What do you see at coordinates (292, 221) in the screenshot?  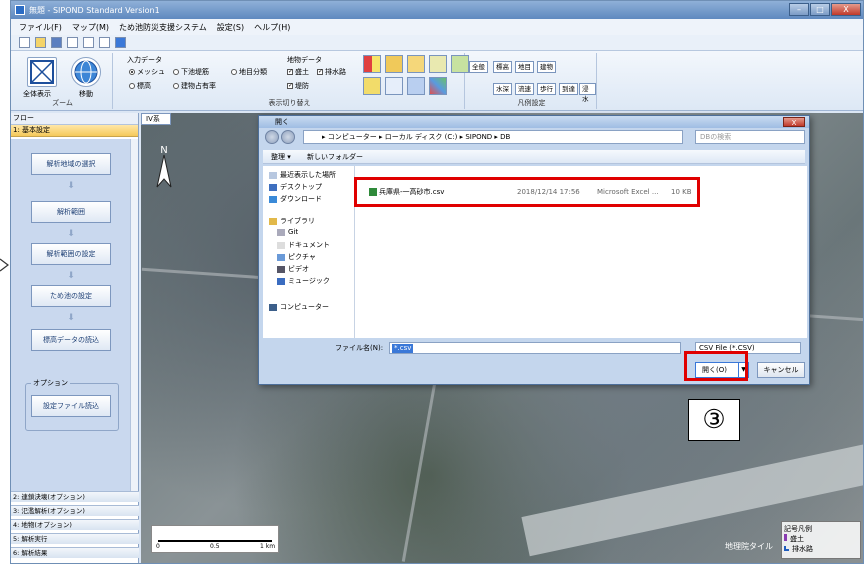 I see `nav-libraries: ライブラリ` at bounding box center [292, 221].